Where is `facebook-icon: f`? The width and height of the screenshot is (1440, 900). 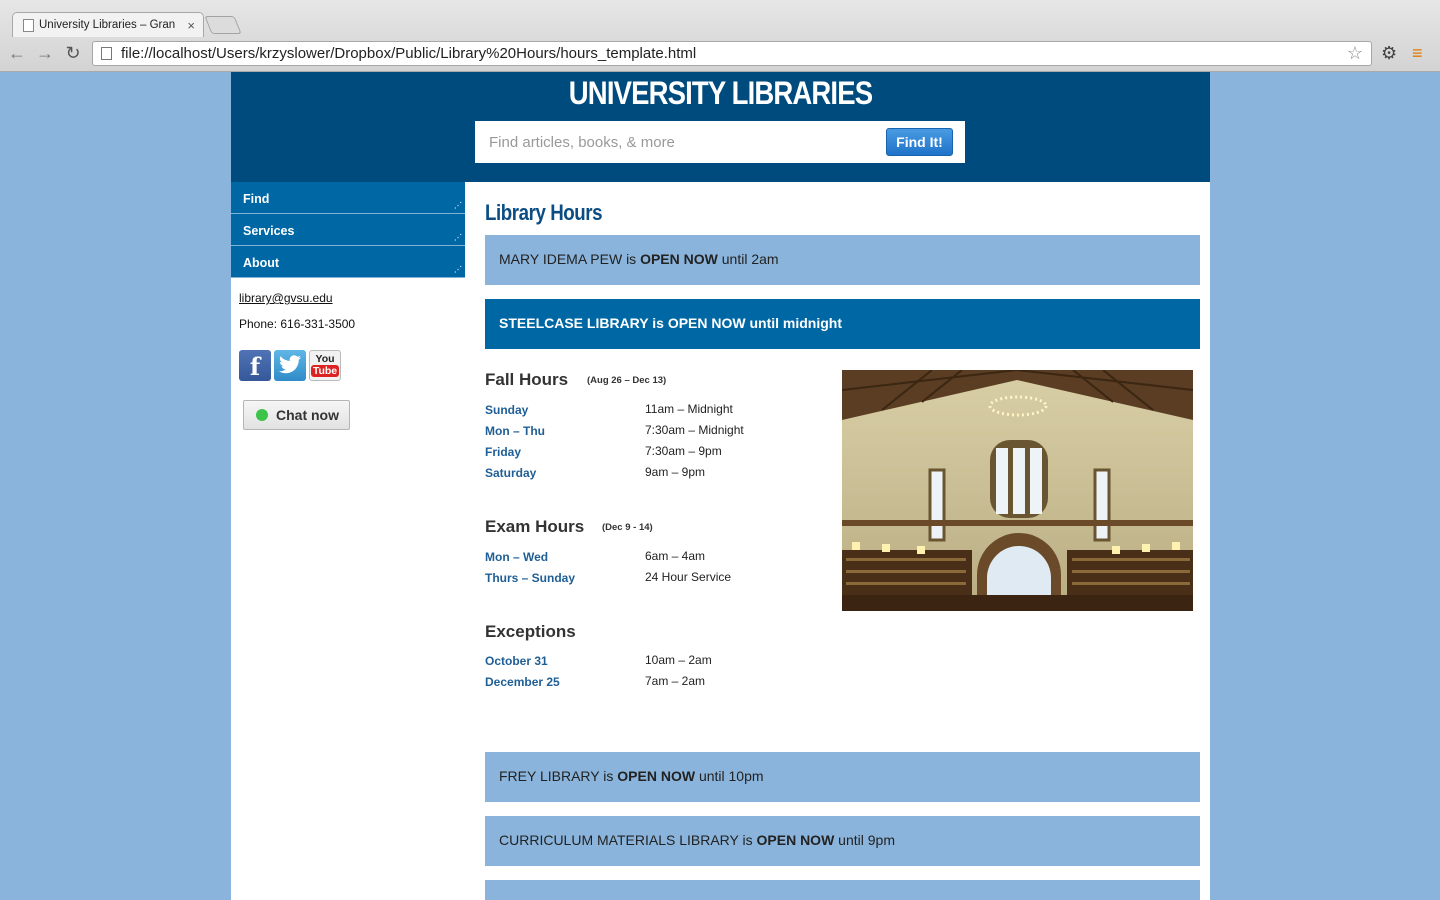 facebook-icon: f is located at coordinates (255, 365).